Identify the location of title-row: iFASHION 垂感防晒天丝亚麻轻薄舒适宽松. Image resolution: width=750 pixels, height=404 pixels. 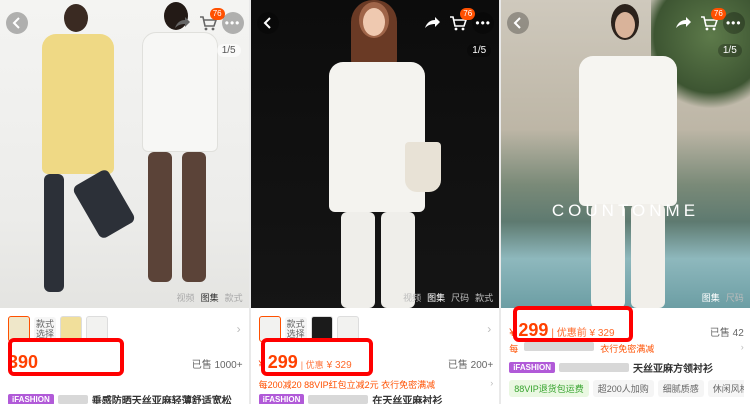
(125, 398).